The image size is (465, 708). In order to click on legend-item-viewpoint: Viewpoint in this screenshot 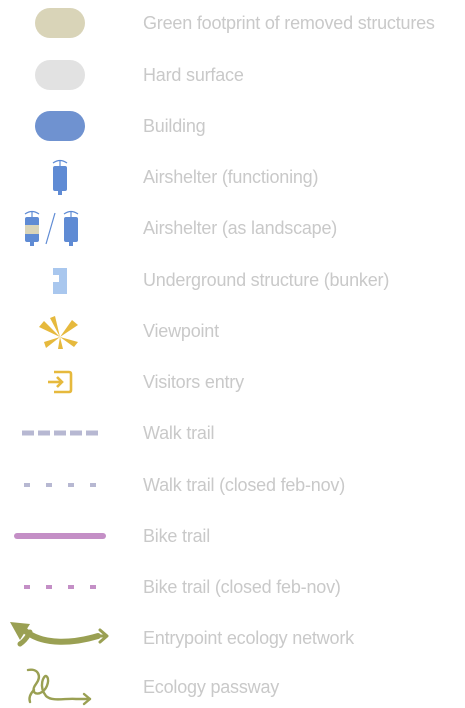, I will do `click(232, 331)`.